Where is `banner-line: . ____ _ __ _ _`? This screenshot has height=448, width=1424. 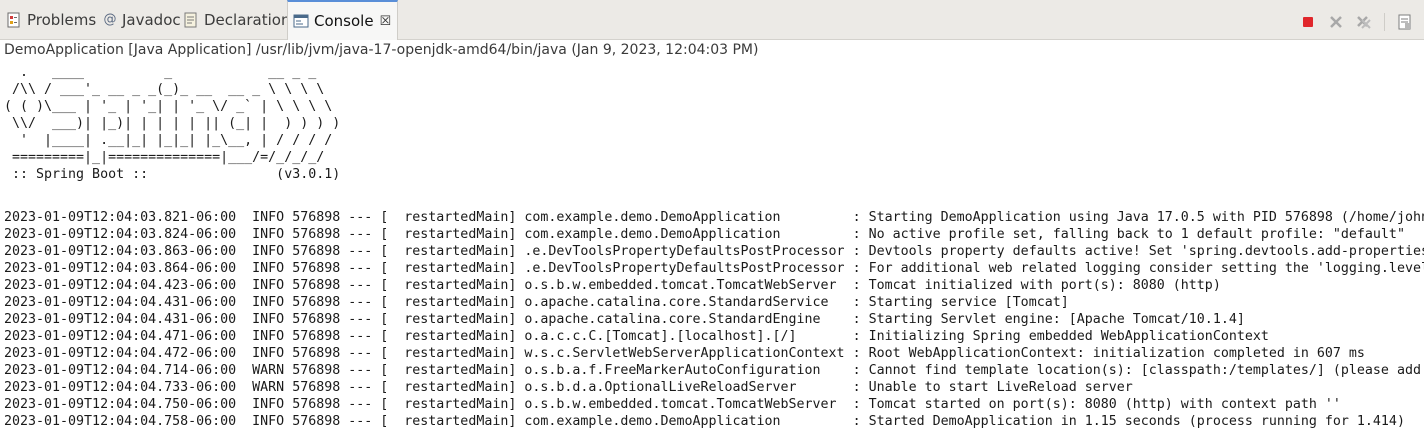
banner-line: . ____ _ __ _ _ is located at coordinates (160, 72).